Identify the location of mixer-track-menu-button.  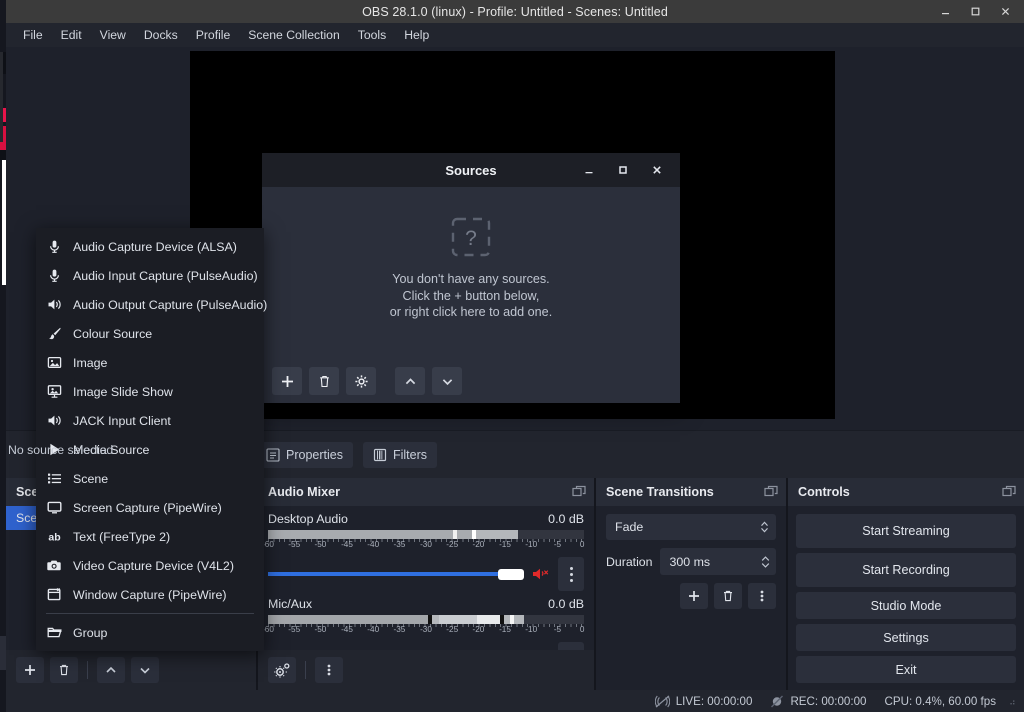
(571, 574).